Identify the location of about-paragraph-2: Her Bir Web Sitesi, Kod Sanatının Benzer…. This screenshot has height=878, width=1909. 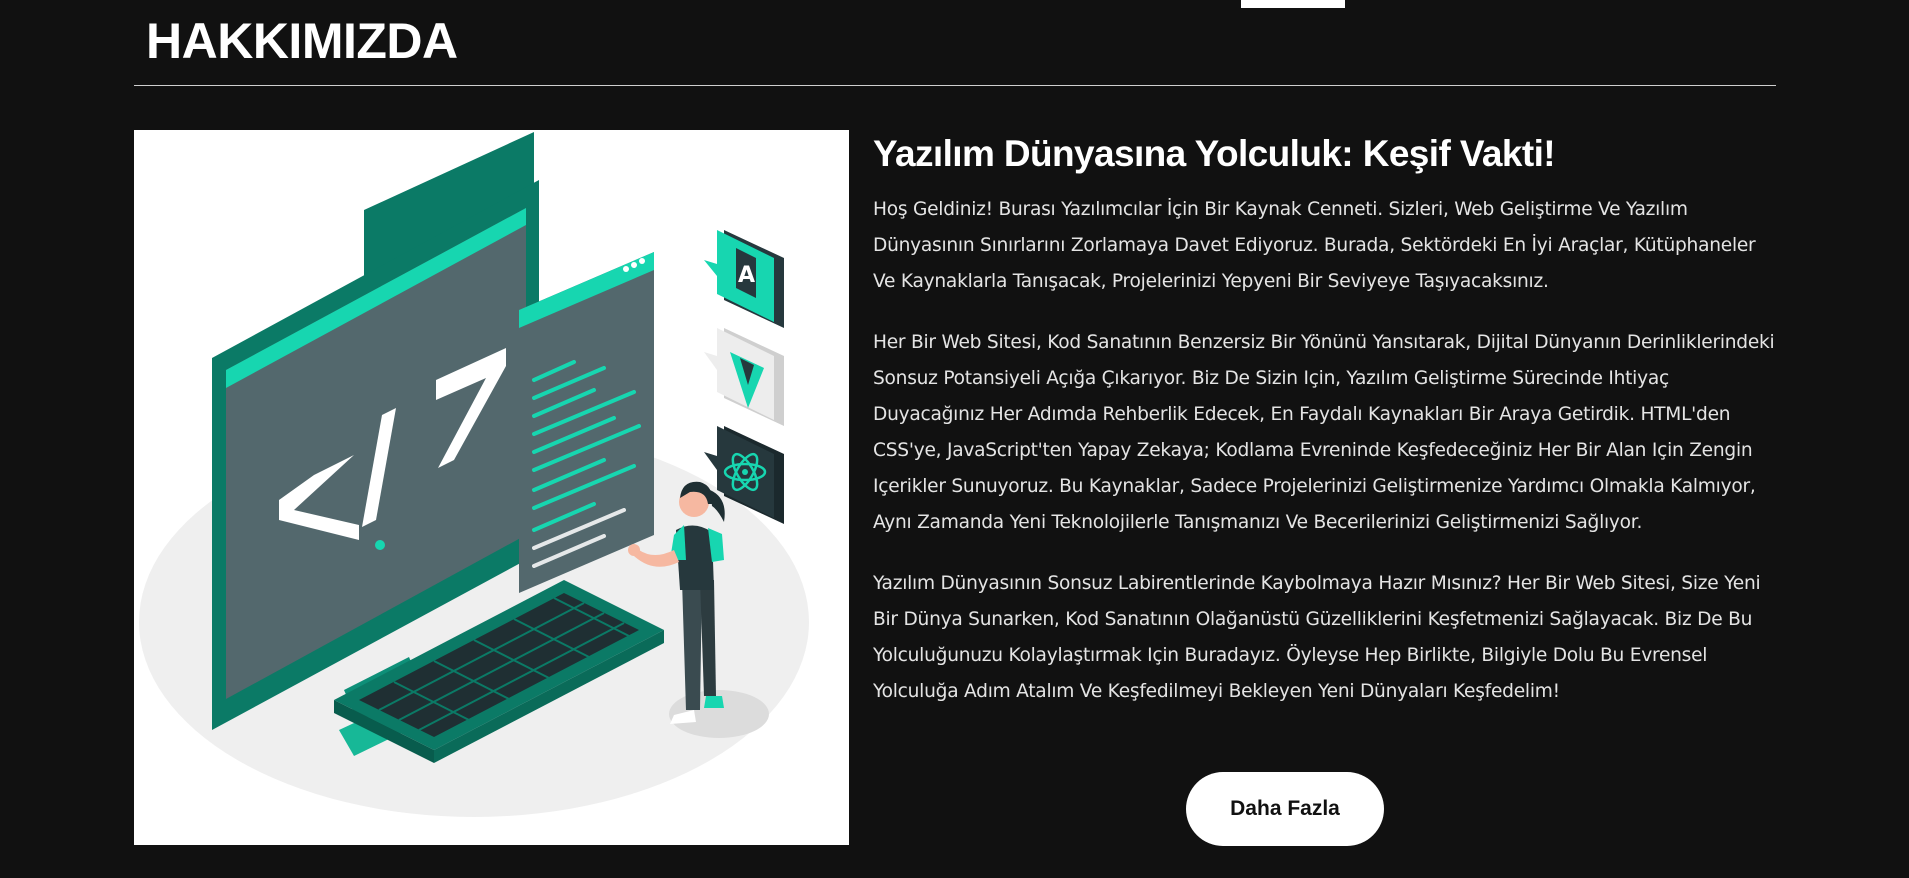
(1324, 432).